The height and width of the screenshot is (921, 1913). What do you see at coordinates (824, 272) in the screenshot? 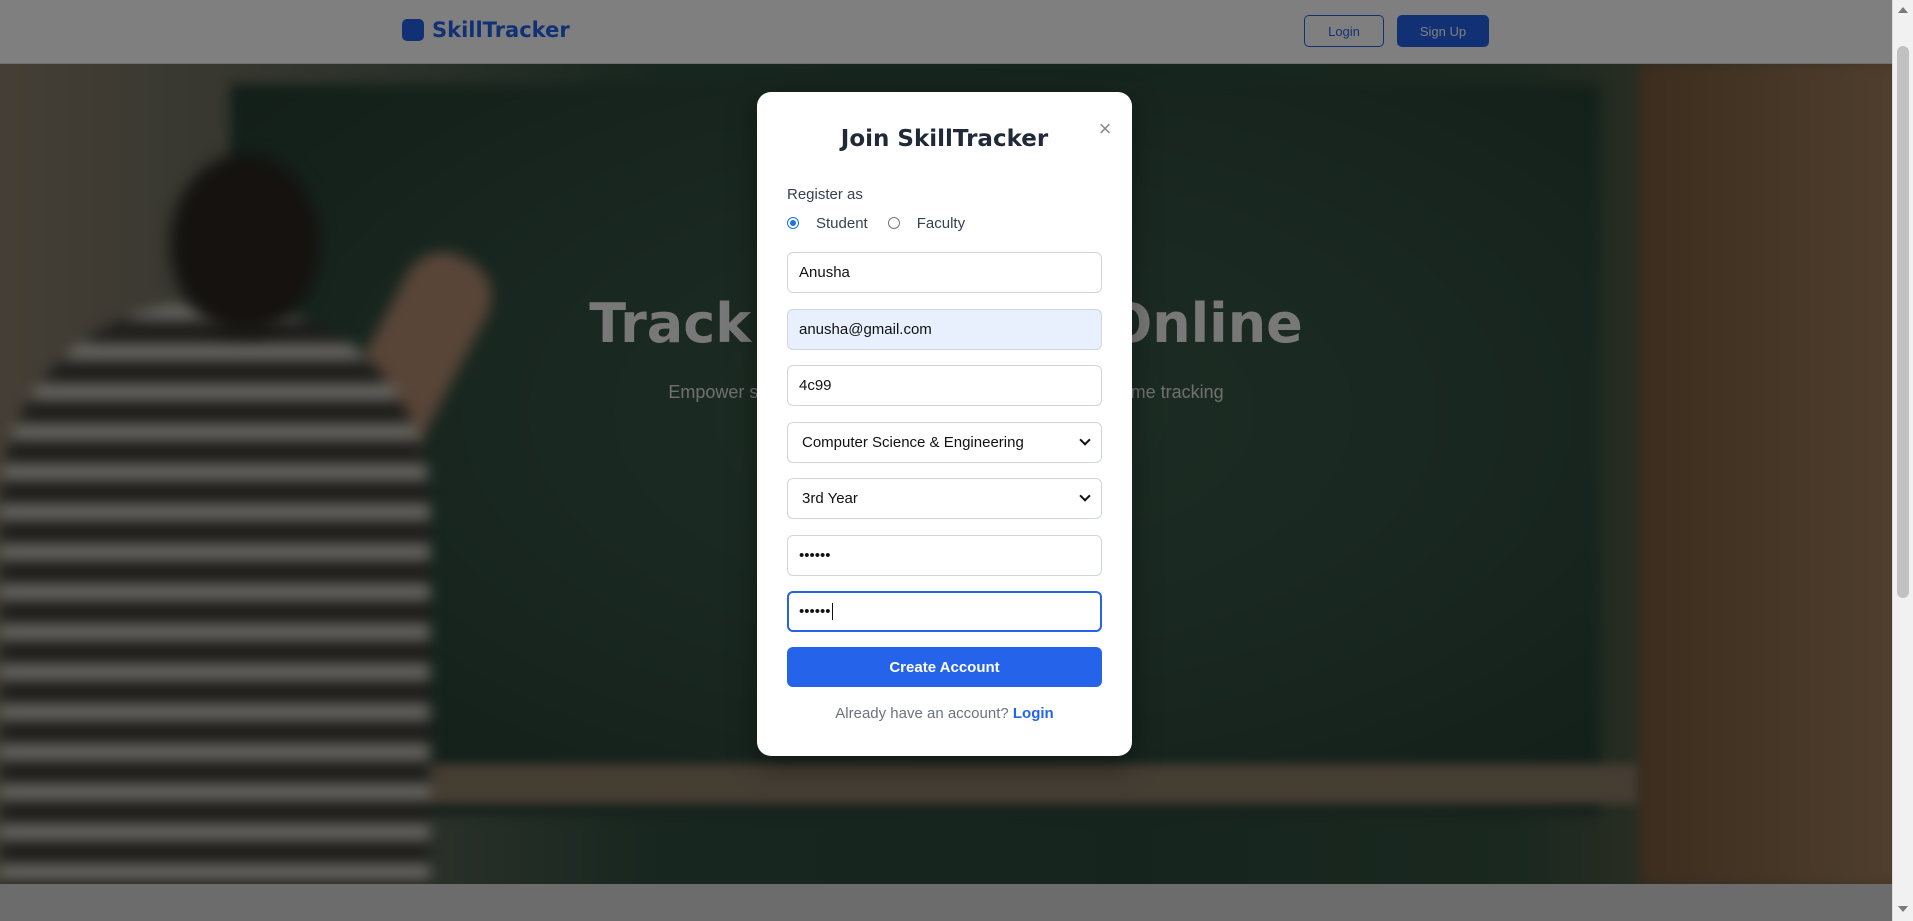
I see `name-input-value: Anusha` at bounding box center [824, 272].